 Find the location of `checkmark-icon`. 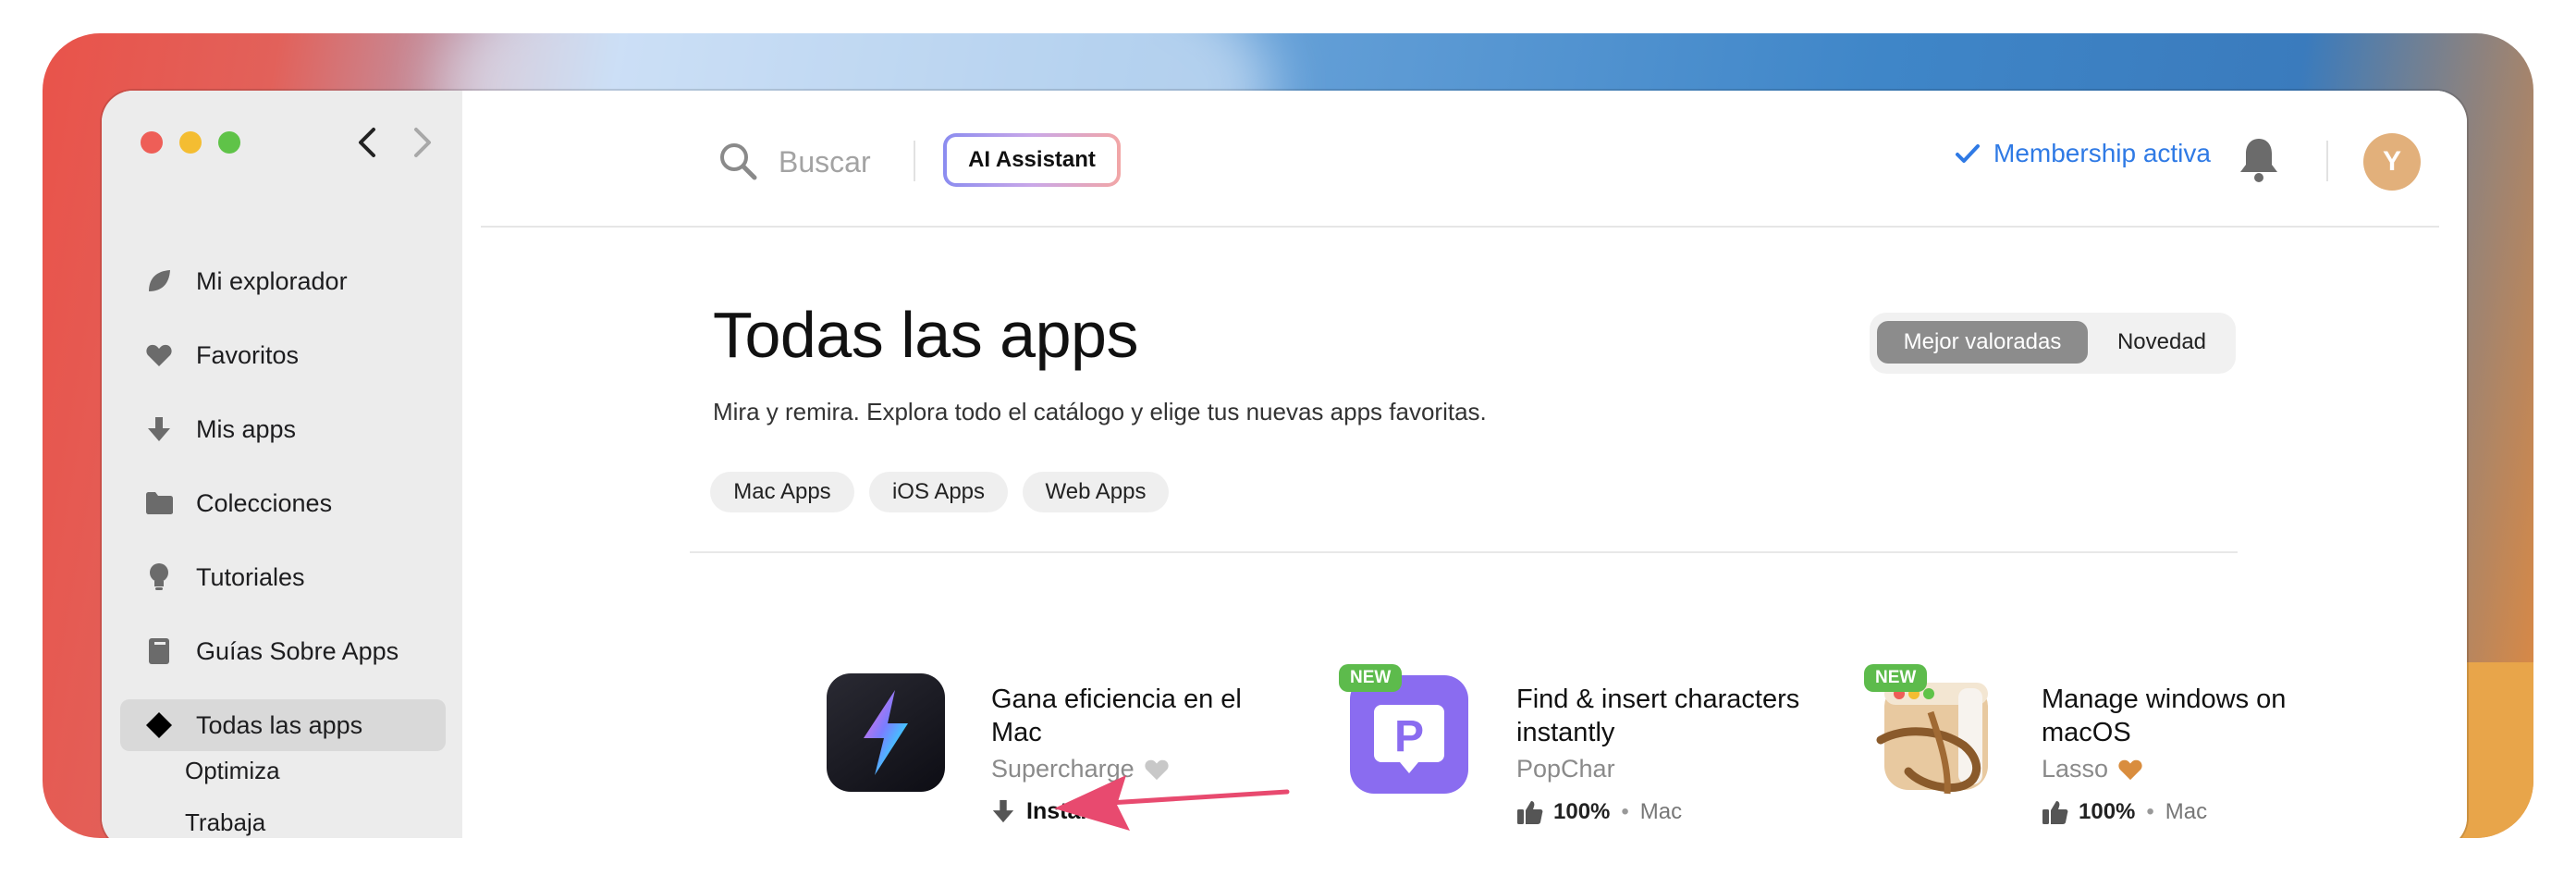

checkmark-icon is located at coordinates (1968, 154).